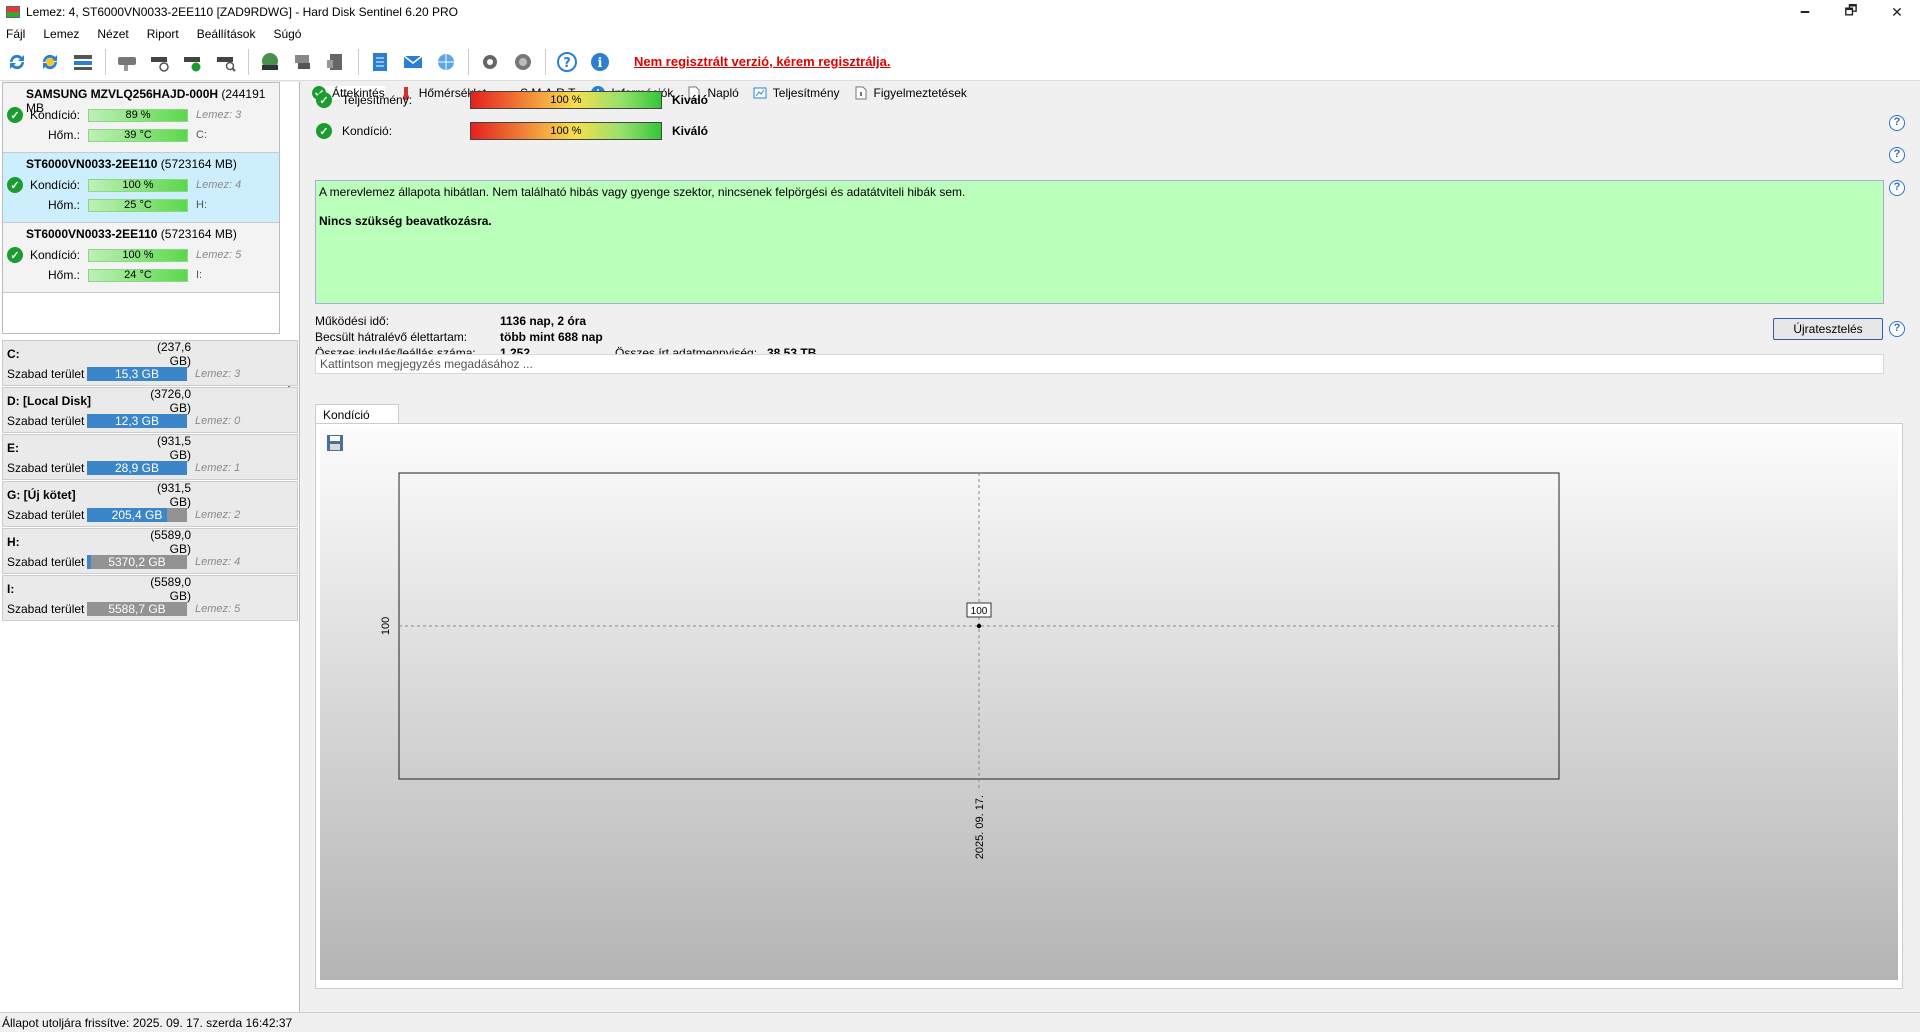 The image size is (1920, 1032). Describe the element at coordinates (270, 62) in the screenshot. I see `hard-disk-icon` at that location.